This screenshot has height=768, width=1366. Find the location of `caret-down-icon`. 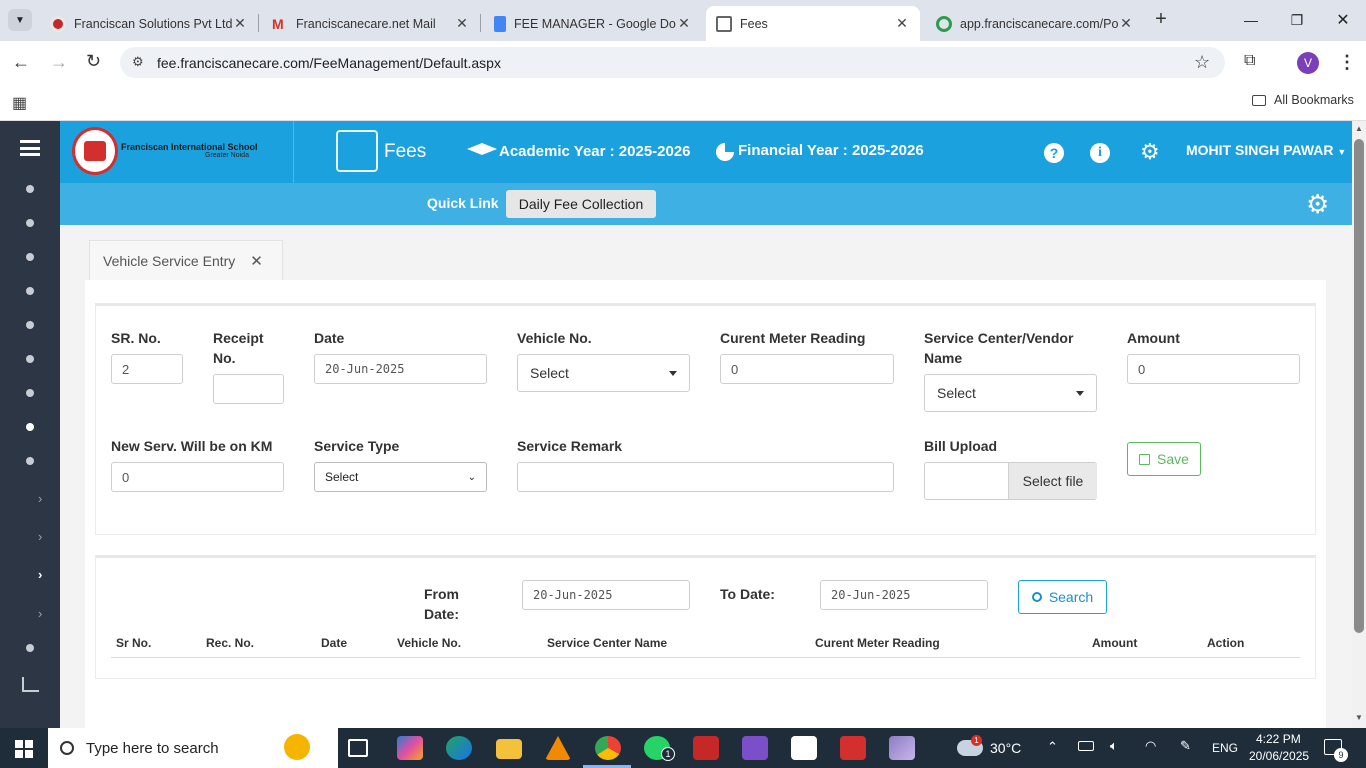

caret-down-icon is located at coordinates (1080, 393).